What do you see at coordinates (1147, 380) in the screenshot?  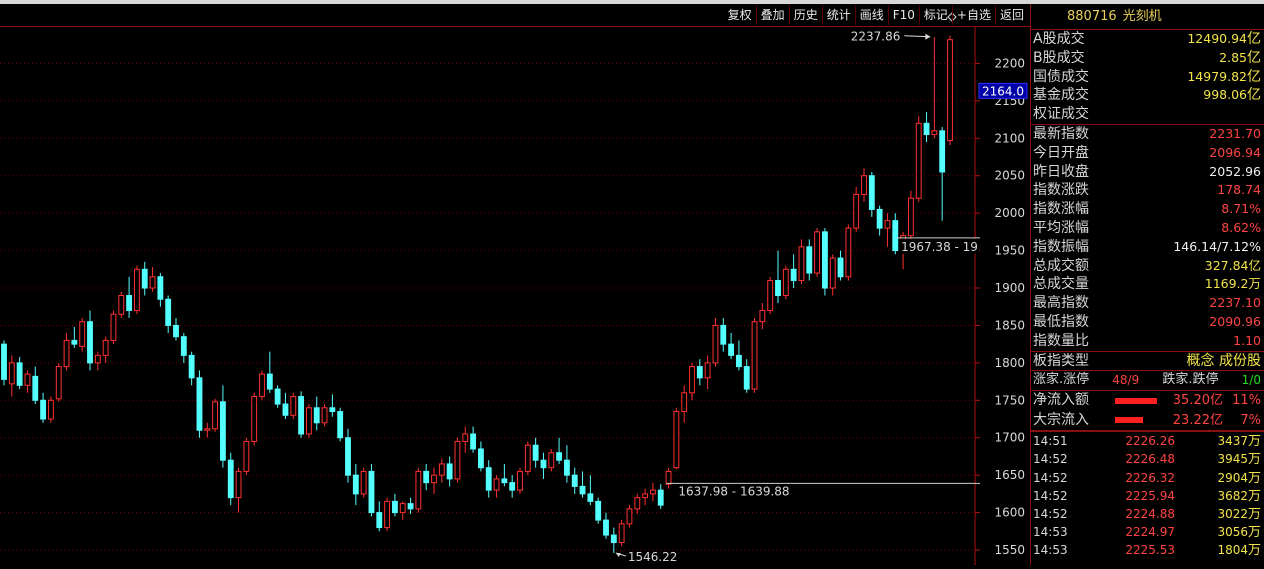 I see `limit-row: 涨家.涨停 48/9 跌家.跌停 1/0` at bounding box center [1147, 380].